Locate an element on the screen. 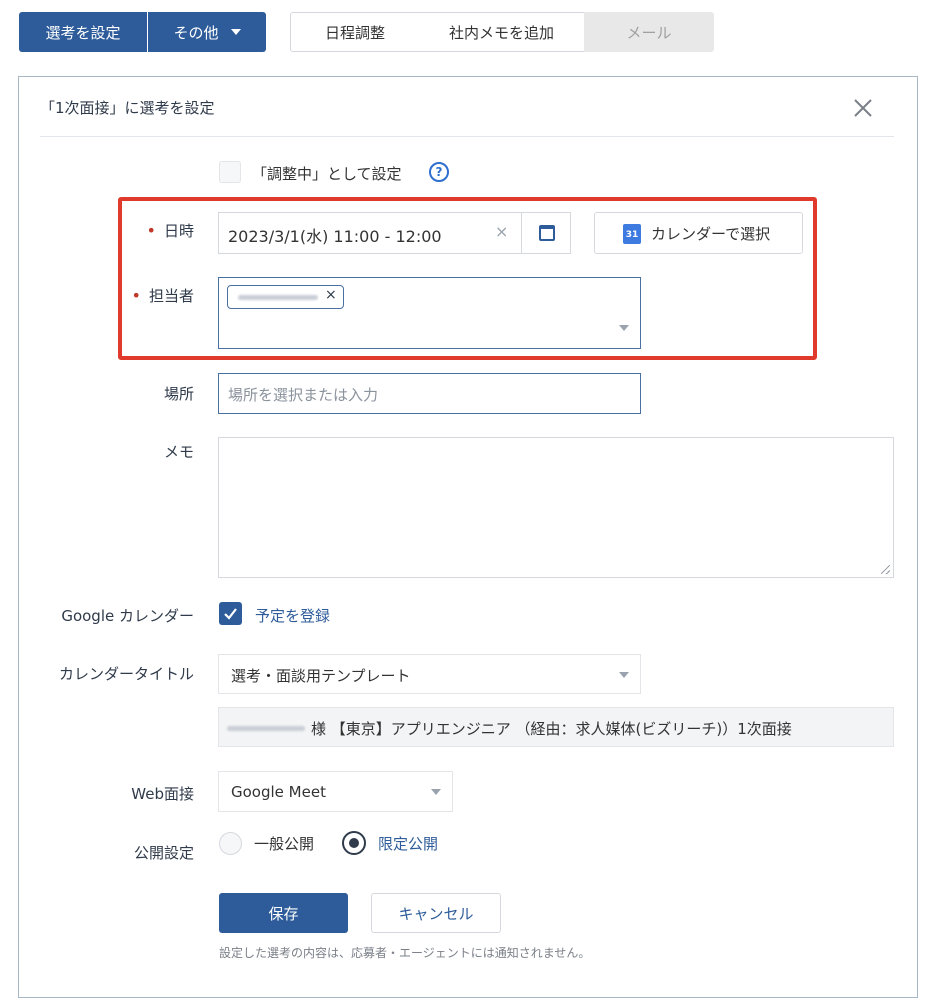  save-label: 保存 is located at coordinates (283, 913).